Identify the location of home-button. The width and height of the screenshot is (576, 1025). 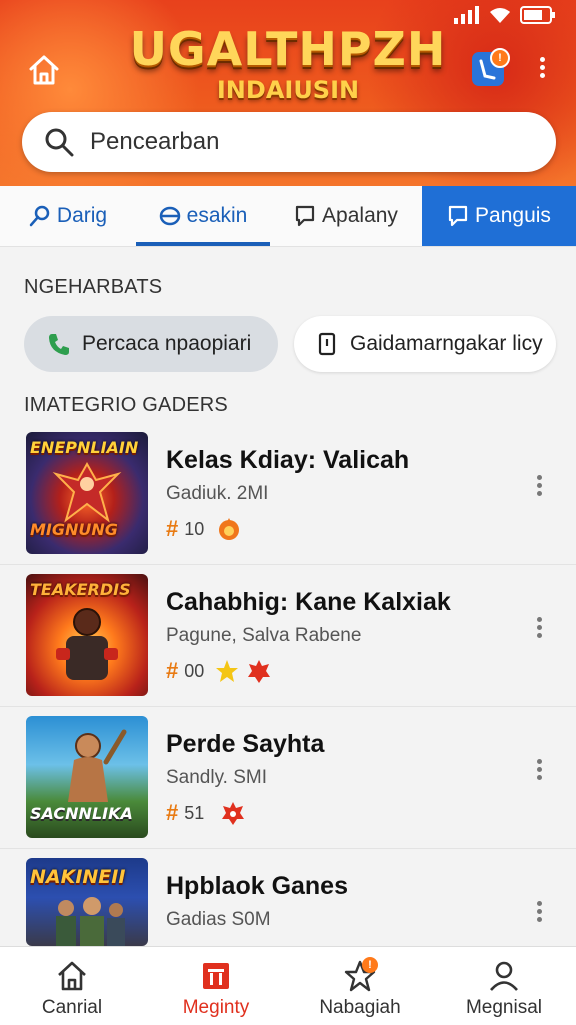
(44, 70).